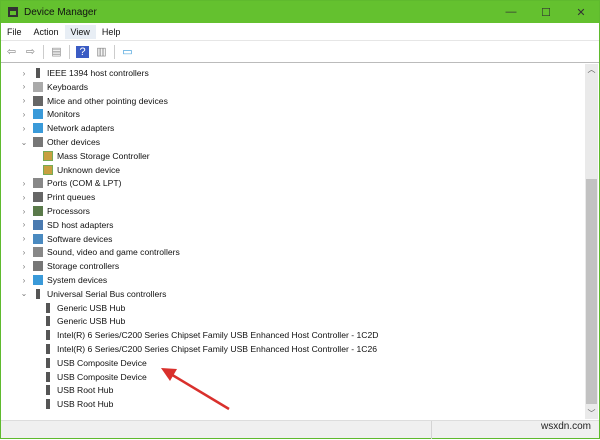 This screenshot has width=600, height=440. Describe the element at coordinates (195, 389) in the screenshot. I see `annotation-arrow` at that location.